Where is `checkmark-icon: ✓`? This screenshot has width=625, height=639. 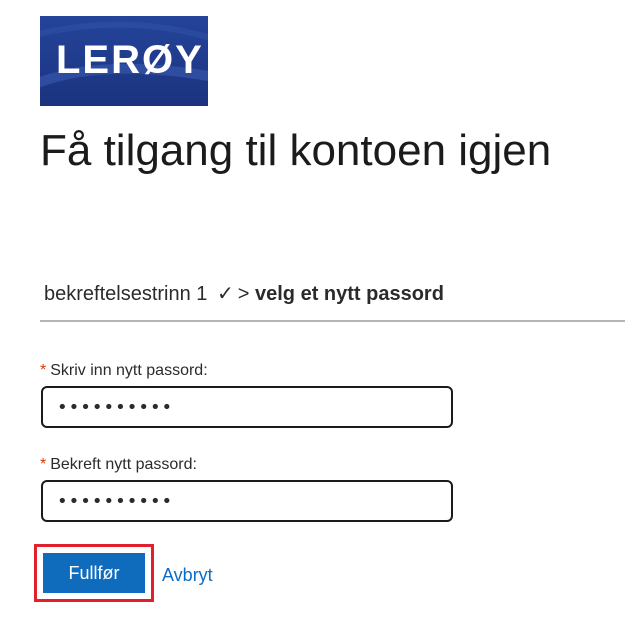 checkmark-icon: ✓ is located at coordinates (225, 293).